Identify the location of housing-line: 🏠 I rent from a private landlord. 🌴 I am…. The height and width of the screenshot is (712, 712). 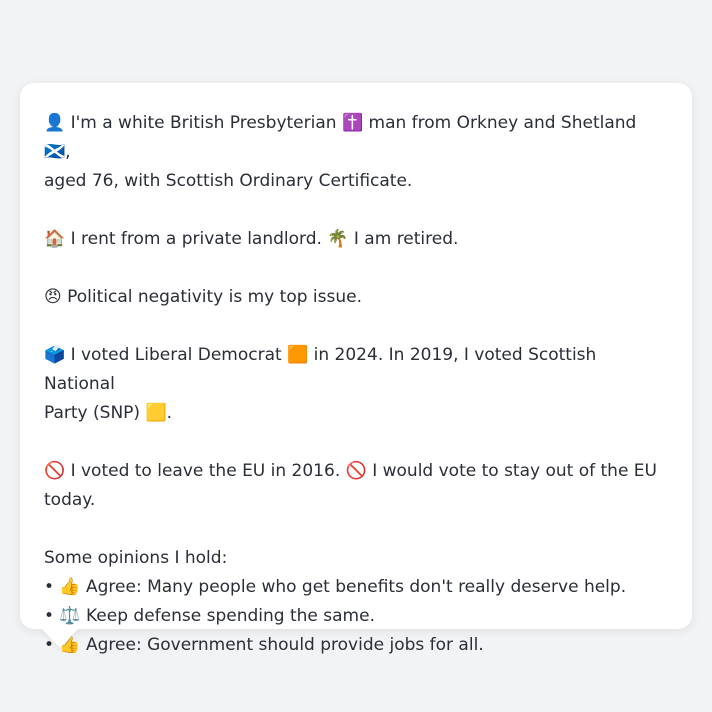
(251, 239).